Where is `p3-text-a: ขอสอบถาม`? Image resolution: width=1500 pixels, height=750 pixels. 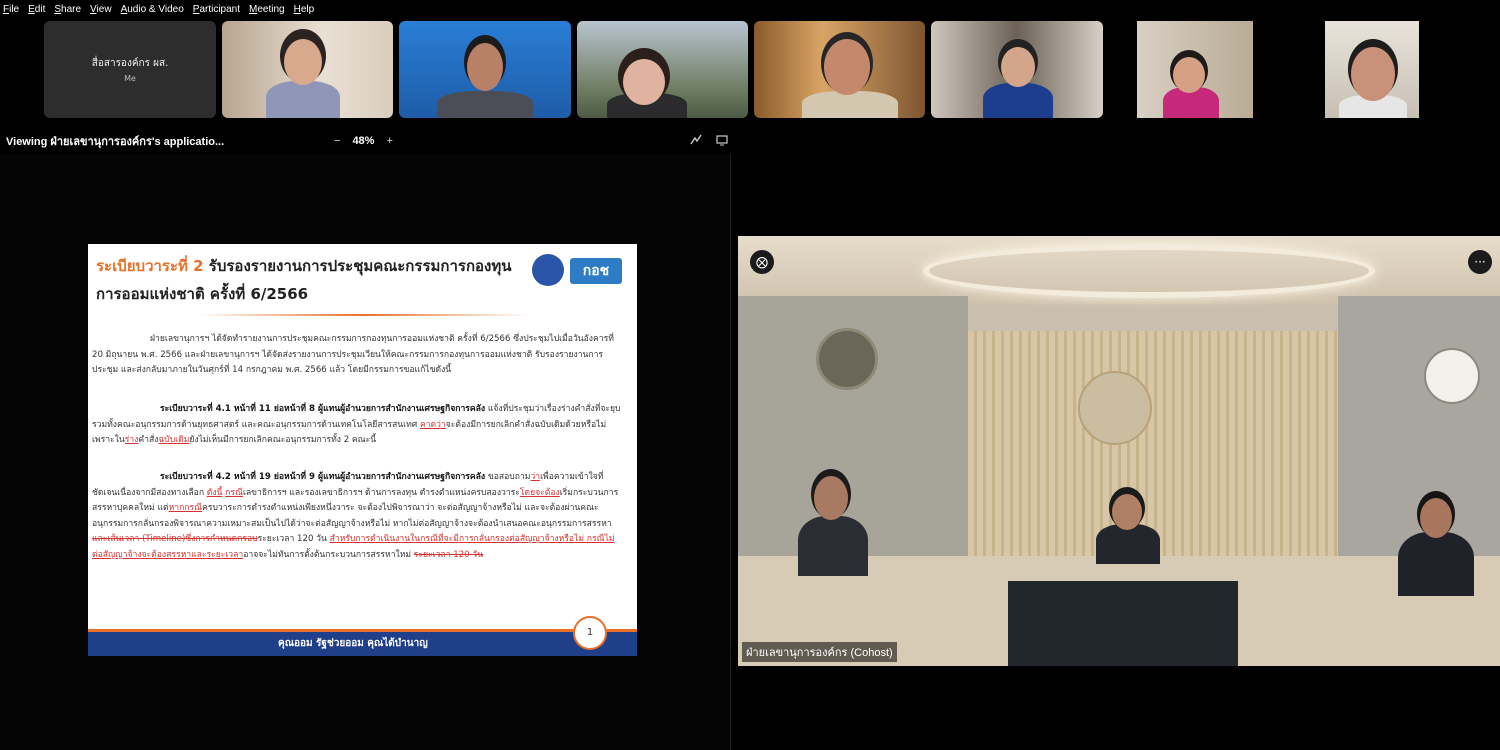 p3-text-a: ขอสอบถาม is located at coordinates (508, 477).